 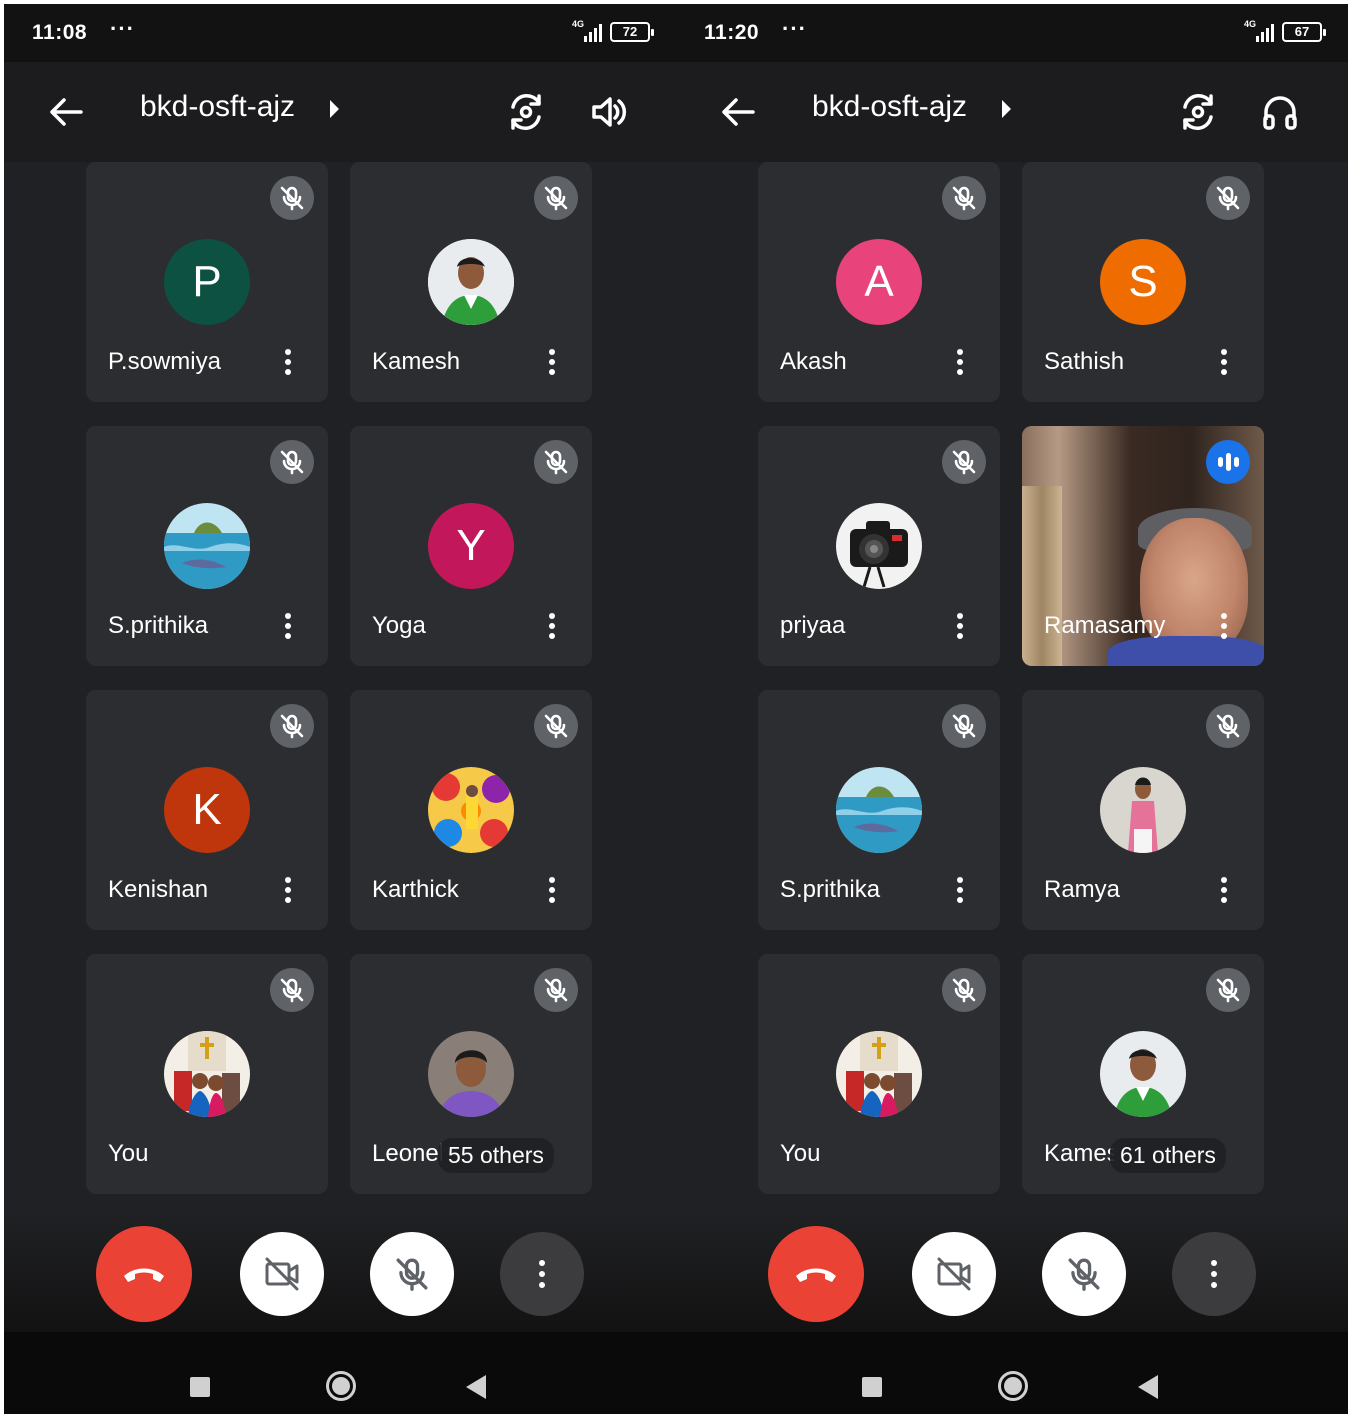 I want to click on avatar-letter: K, so click(x=207, y=810).